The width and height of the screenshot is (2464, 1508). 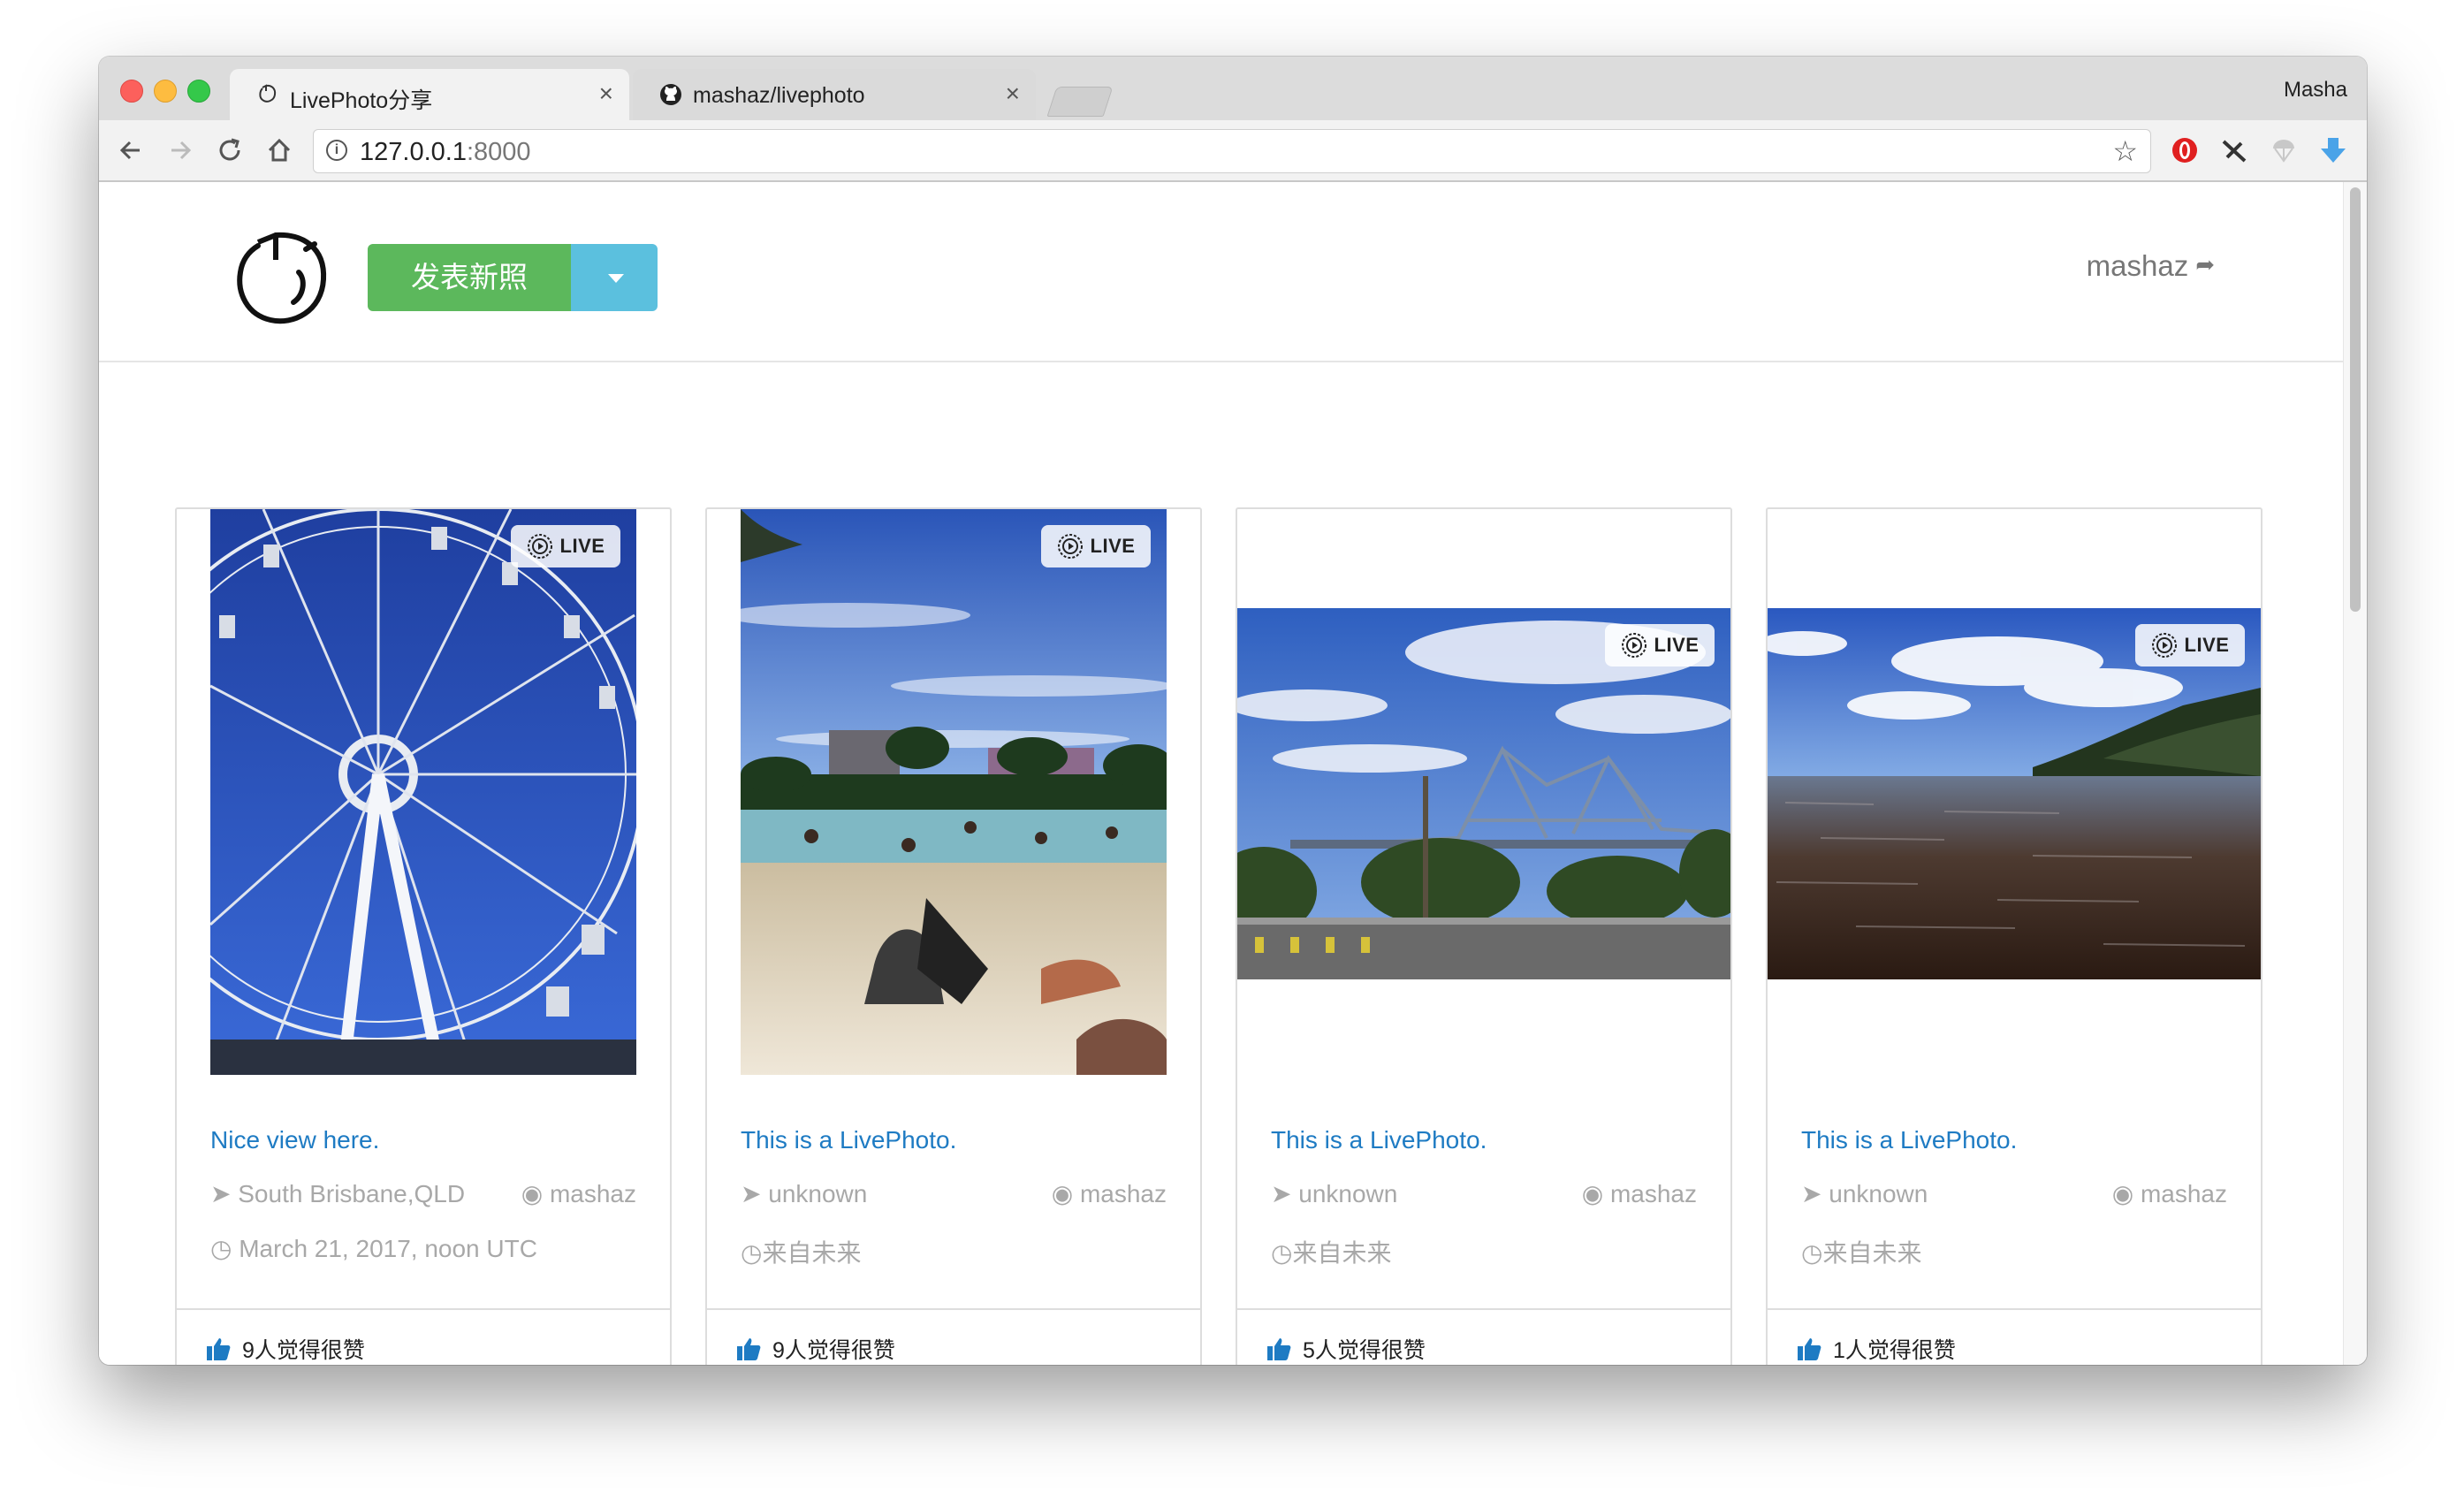 What do you see at coordinates (2234, 150) in the screenshot?
I see `tools-extension-icon` at bounding box center [2234, 150].